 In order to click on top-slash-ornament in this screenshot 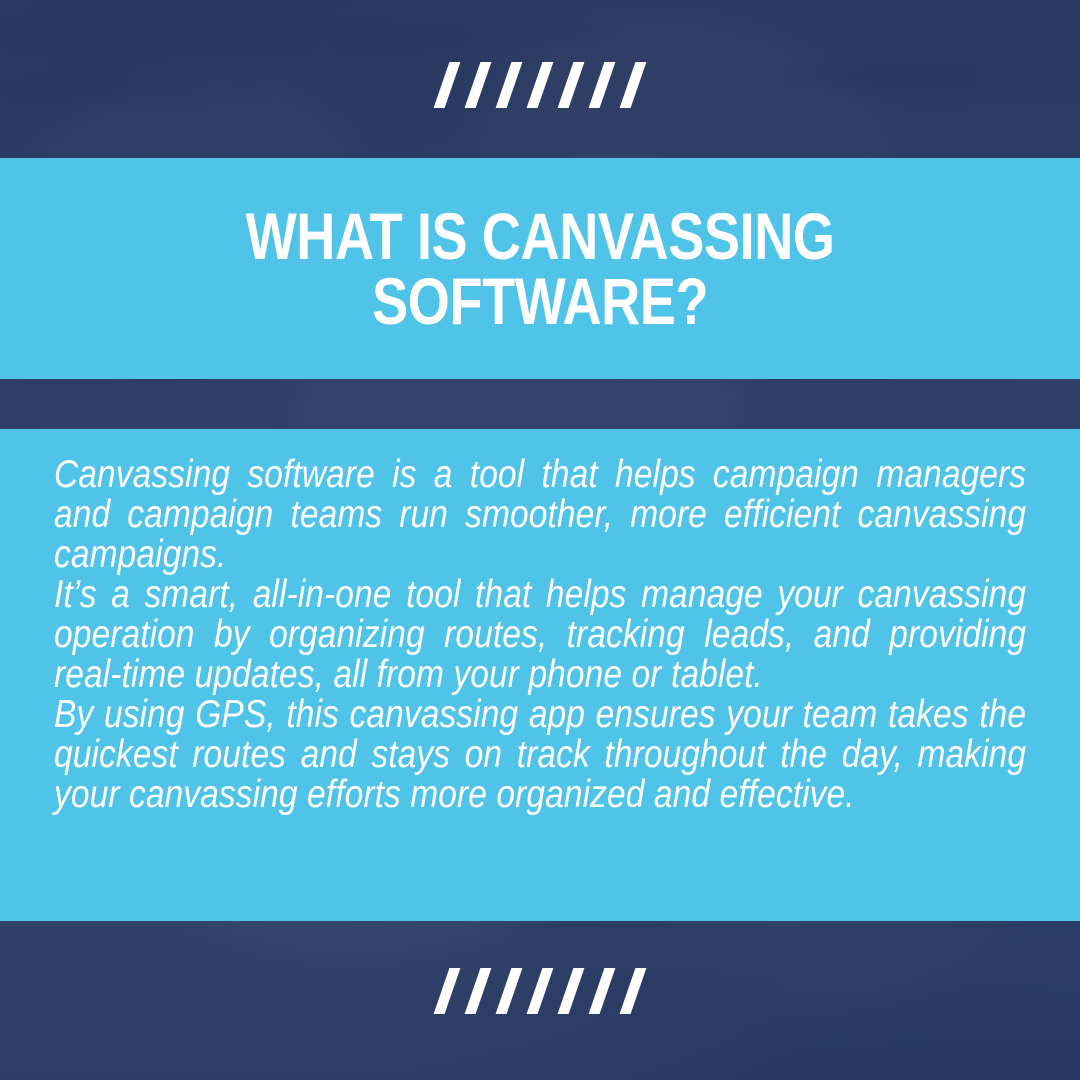, I will do `click(540, 85)`.